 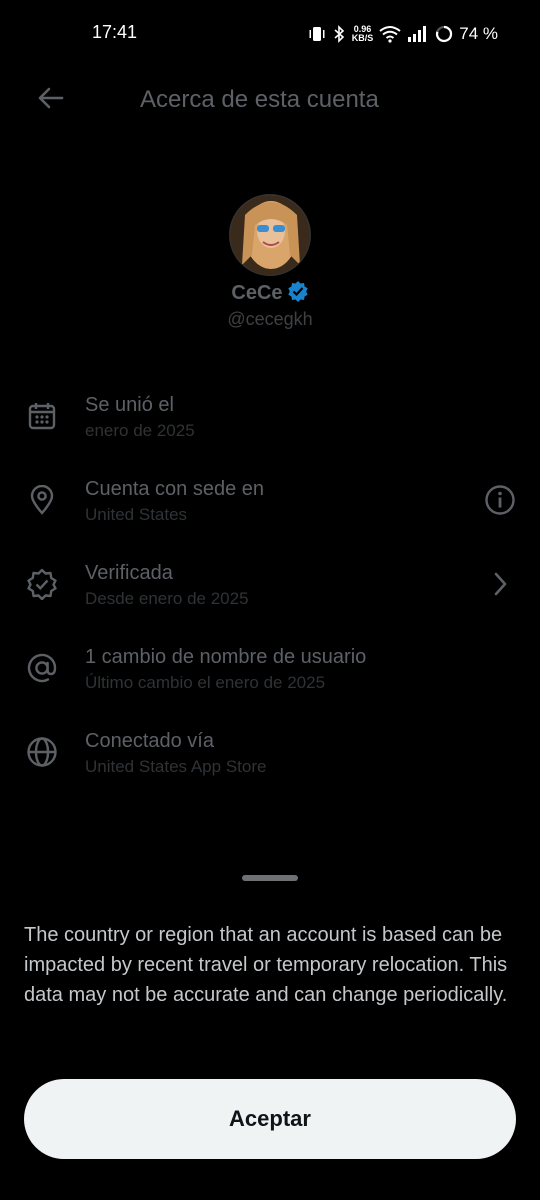 What do you see at coordinates (149, 741) in the screenshot?
I see `row-title: Conectado vía` at bounding box center [149, 741].